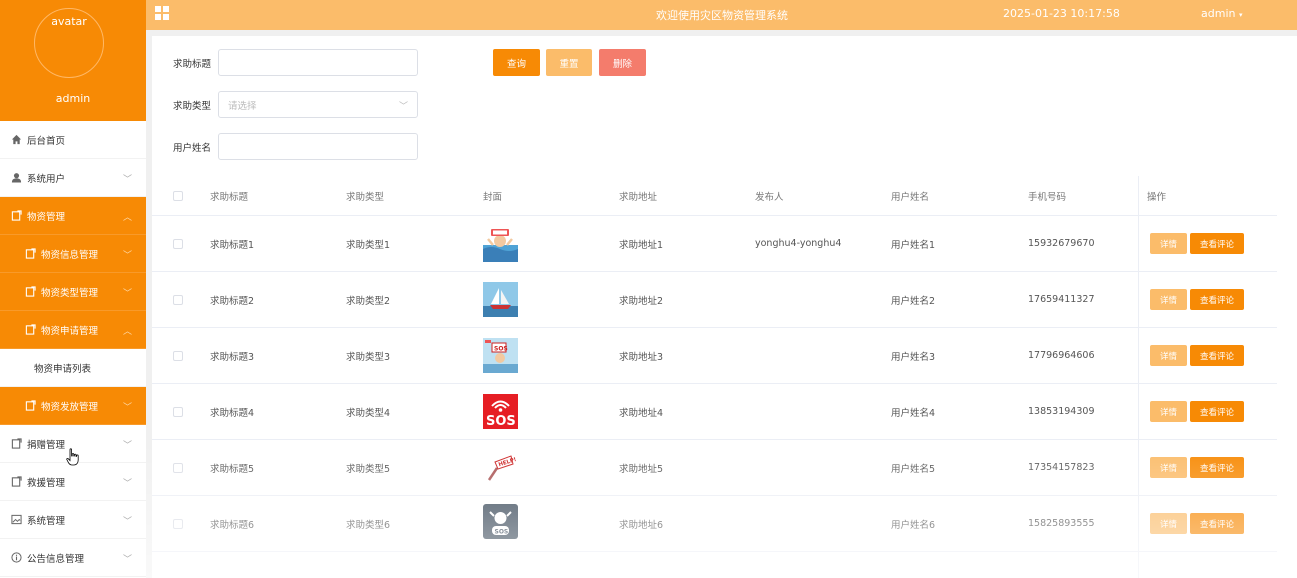 This screenshot has width=1297, height=578. Describe the element at coordinates (641, 469) in the screenshot. I see `cell-address: 求助地址5` at that location.